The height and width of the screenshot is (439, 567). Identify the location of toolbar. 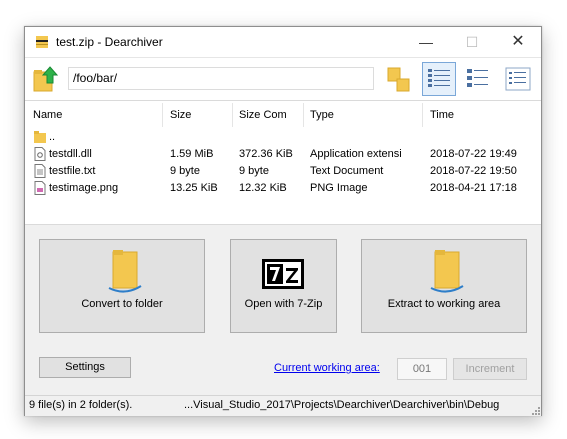
(283, 78).